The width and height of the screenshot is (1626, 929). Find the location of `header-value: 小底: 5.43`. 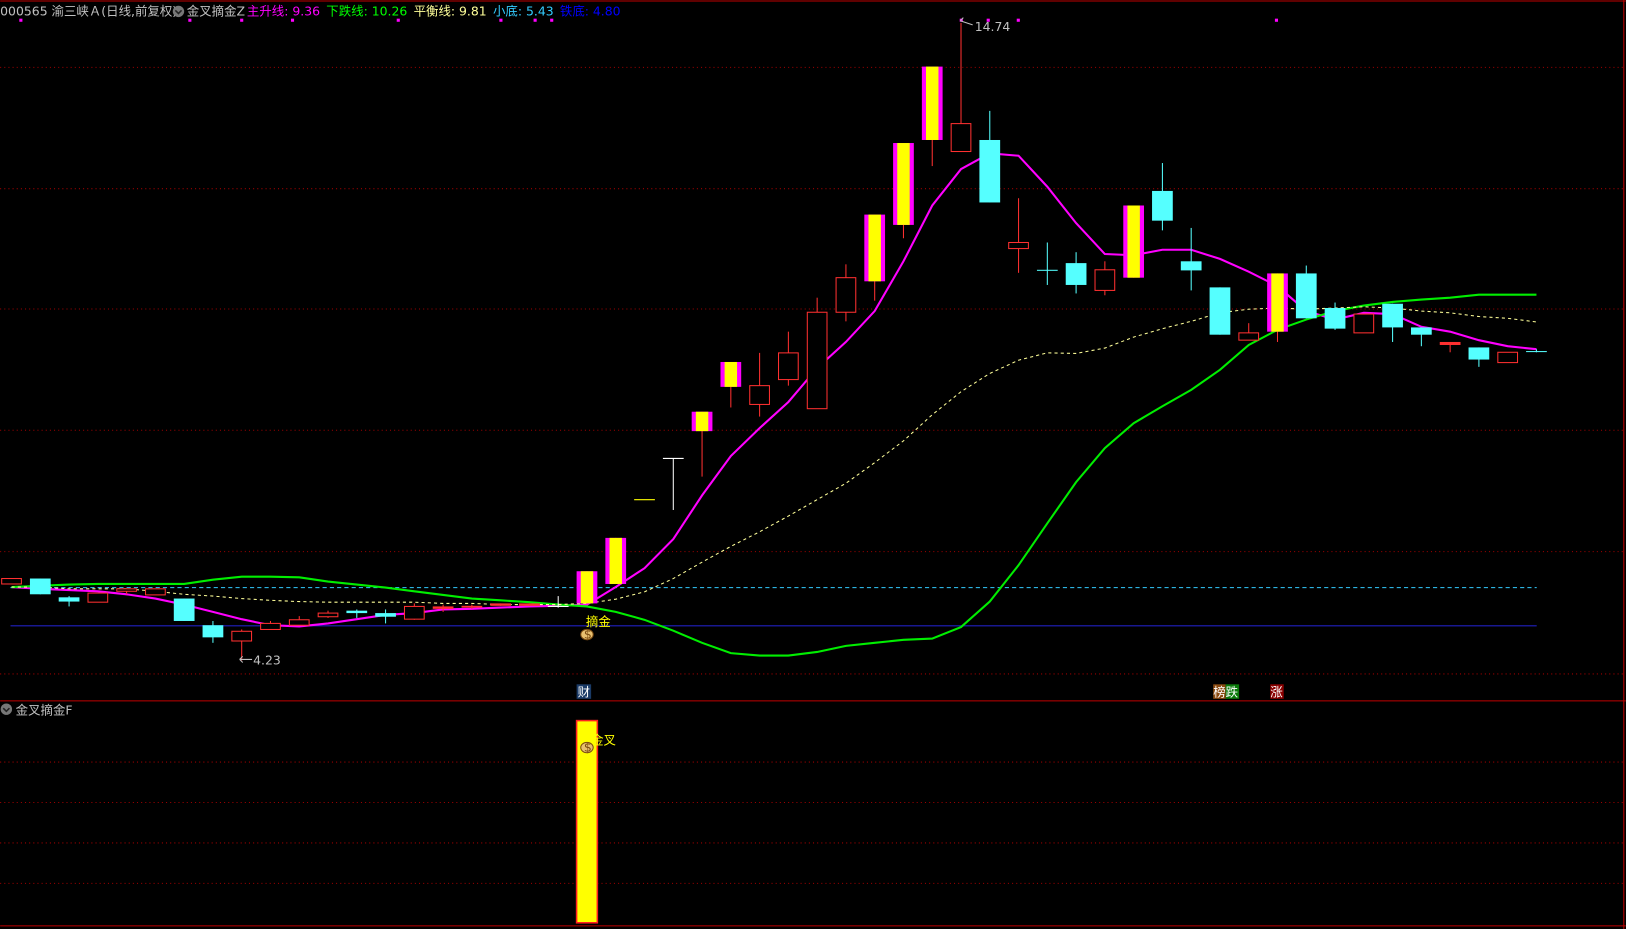

header-value: 小底: 5.43 is located at coordinates (523, 11).